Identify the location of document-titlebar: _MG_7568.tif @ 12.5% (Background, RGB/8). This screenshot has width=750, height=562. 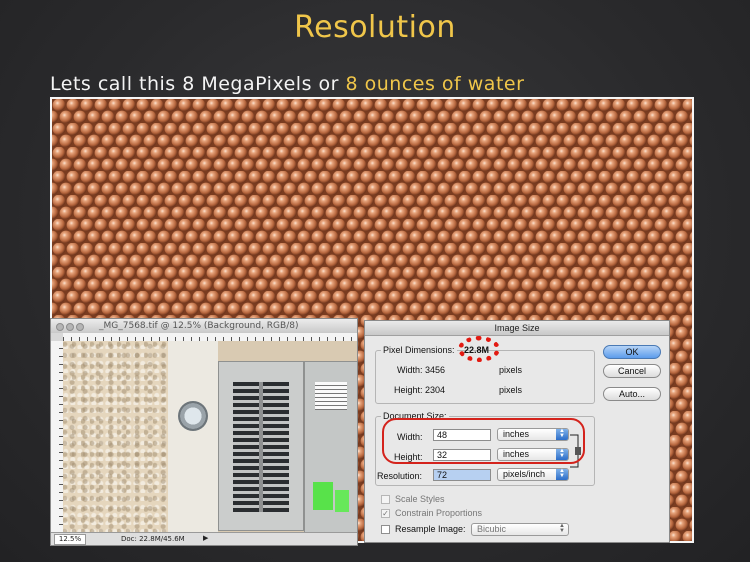
(204, 326).